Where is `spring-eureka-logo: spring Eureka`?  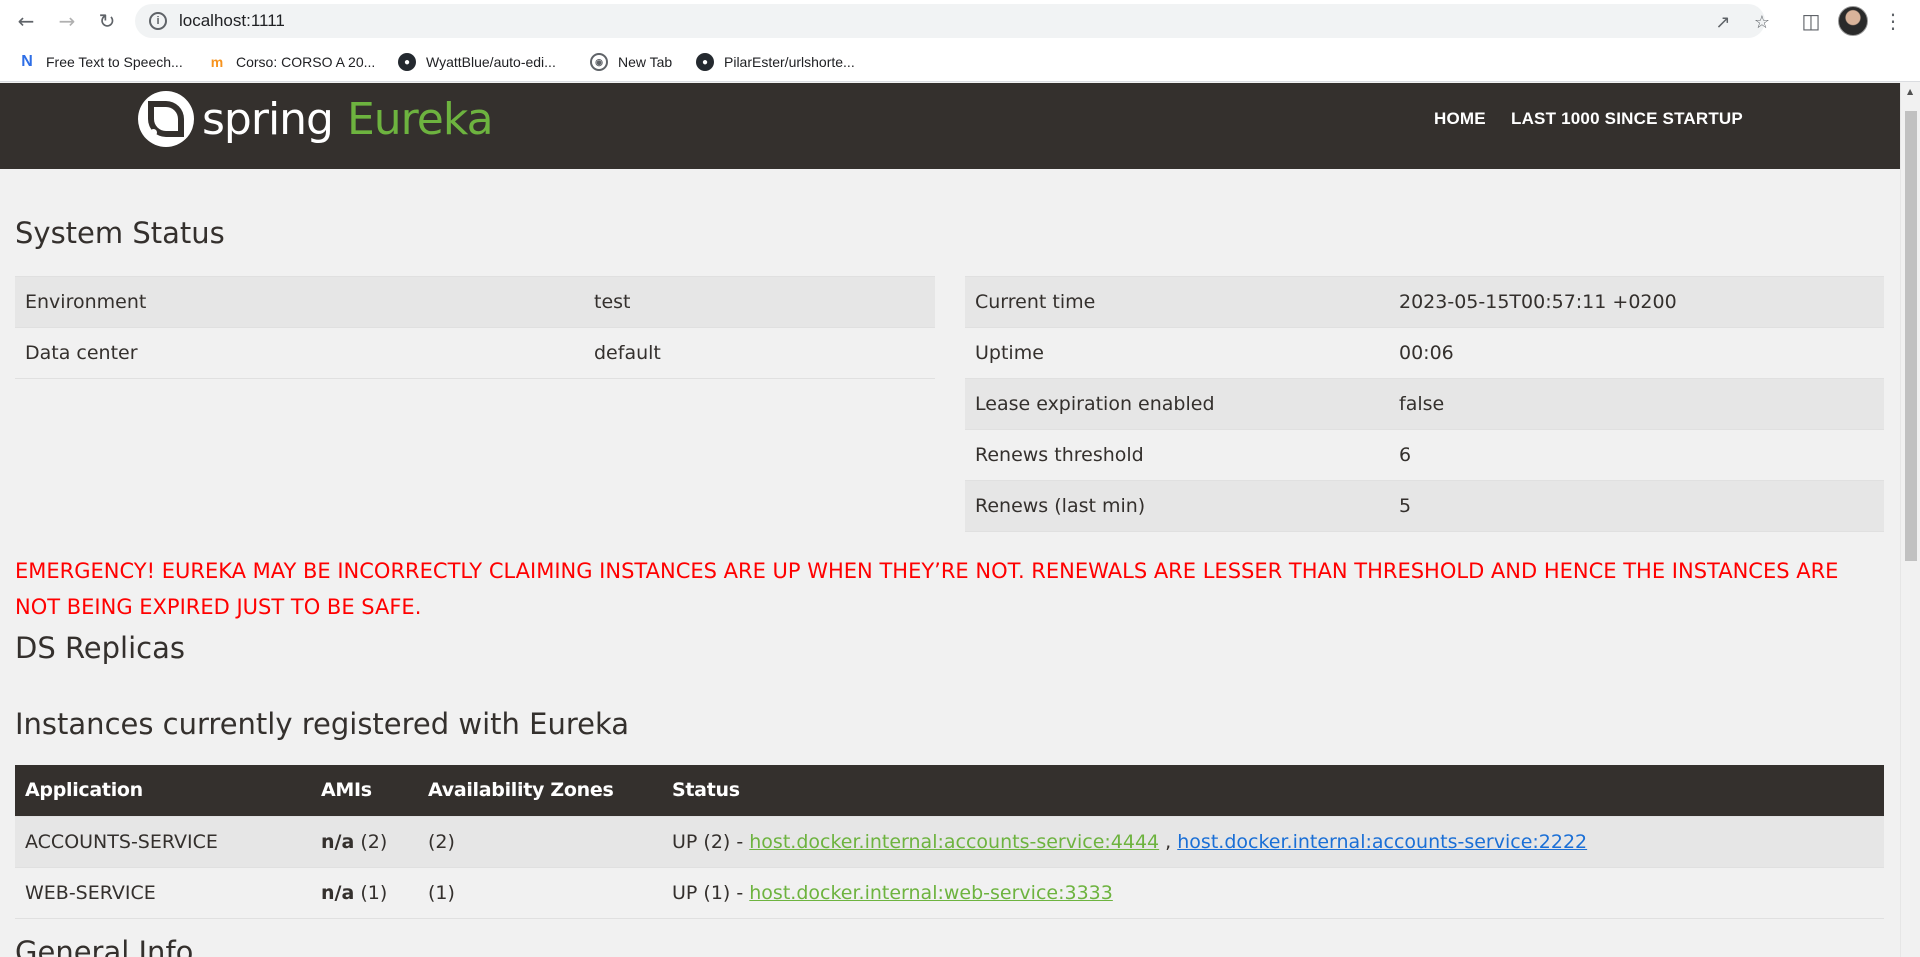
spring-eureka-logo: spring Eureka is located at coordinates (316, 119).